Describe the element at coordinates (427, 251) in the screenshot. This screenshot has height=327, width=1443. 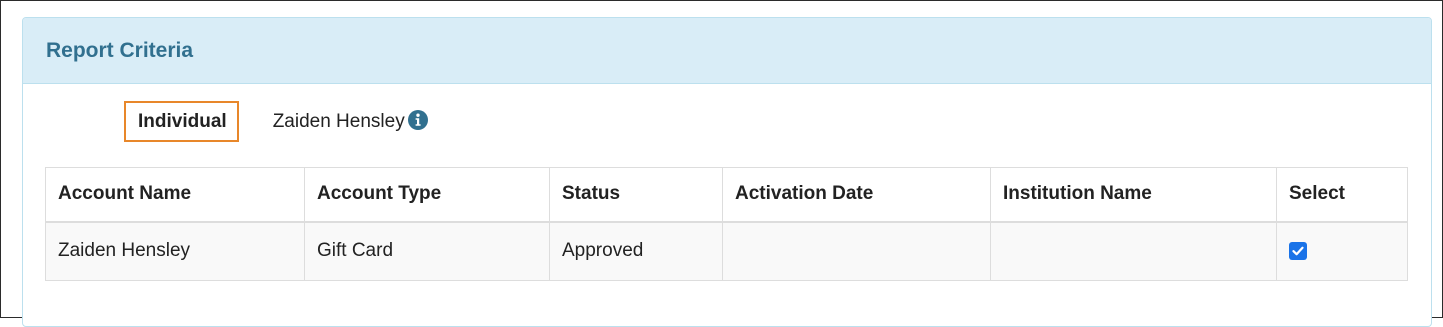
I see `cell-account-type: Gift Card` at that location.